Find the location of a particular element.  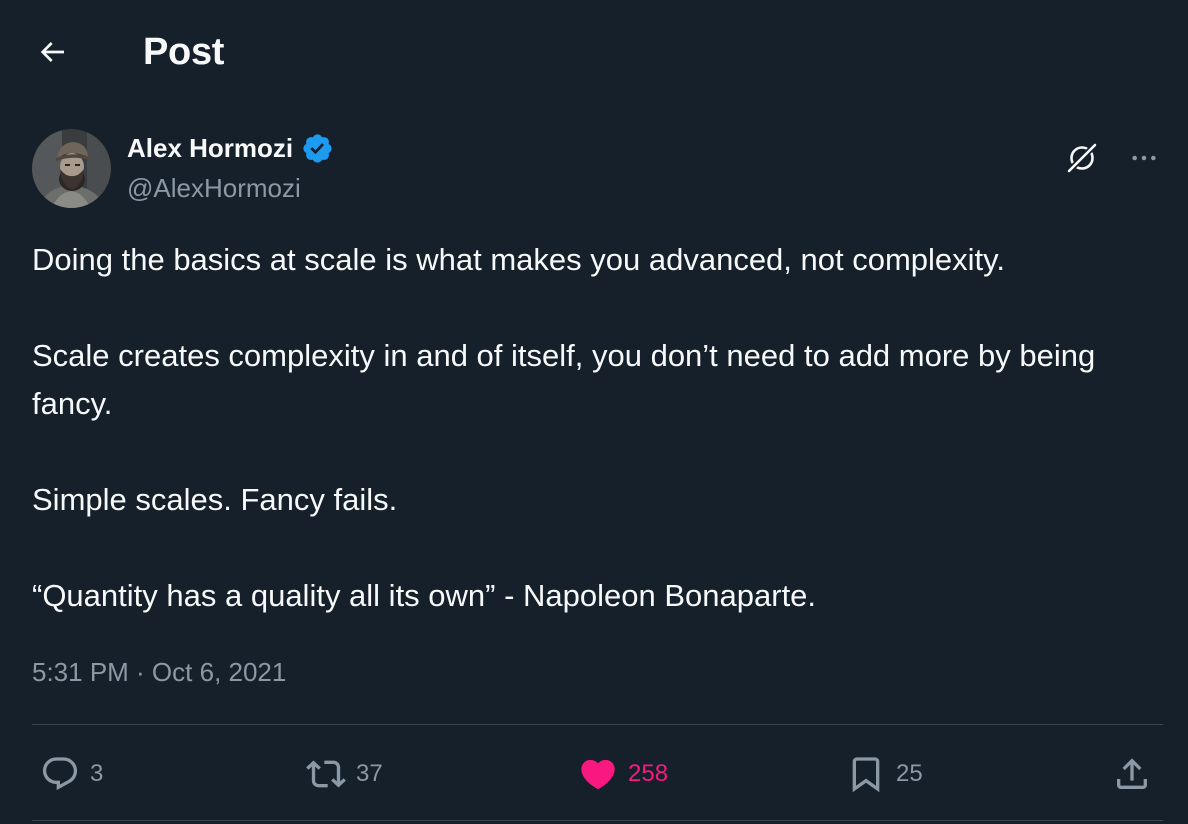

post-timestamp: 5:31 PM · Oct 6, 2021 is located at coordinates (159, 672).